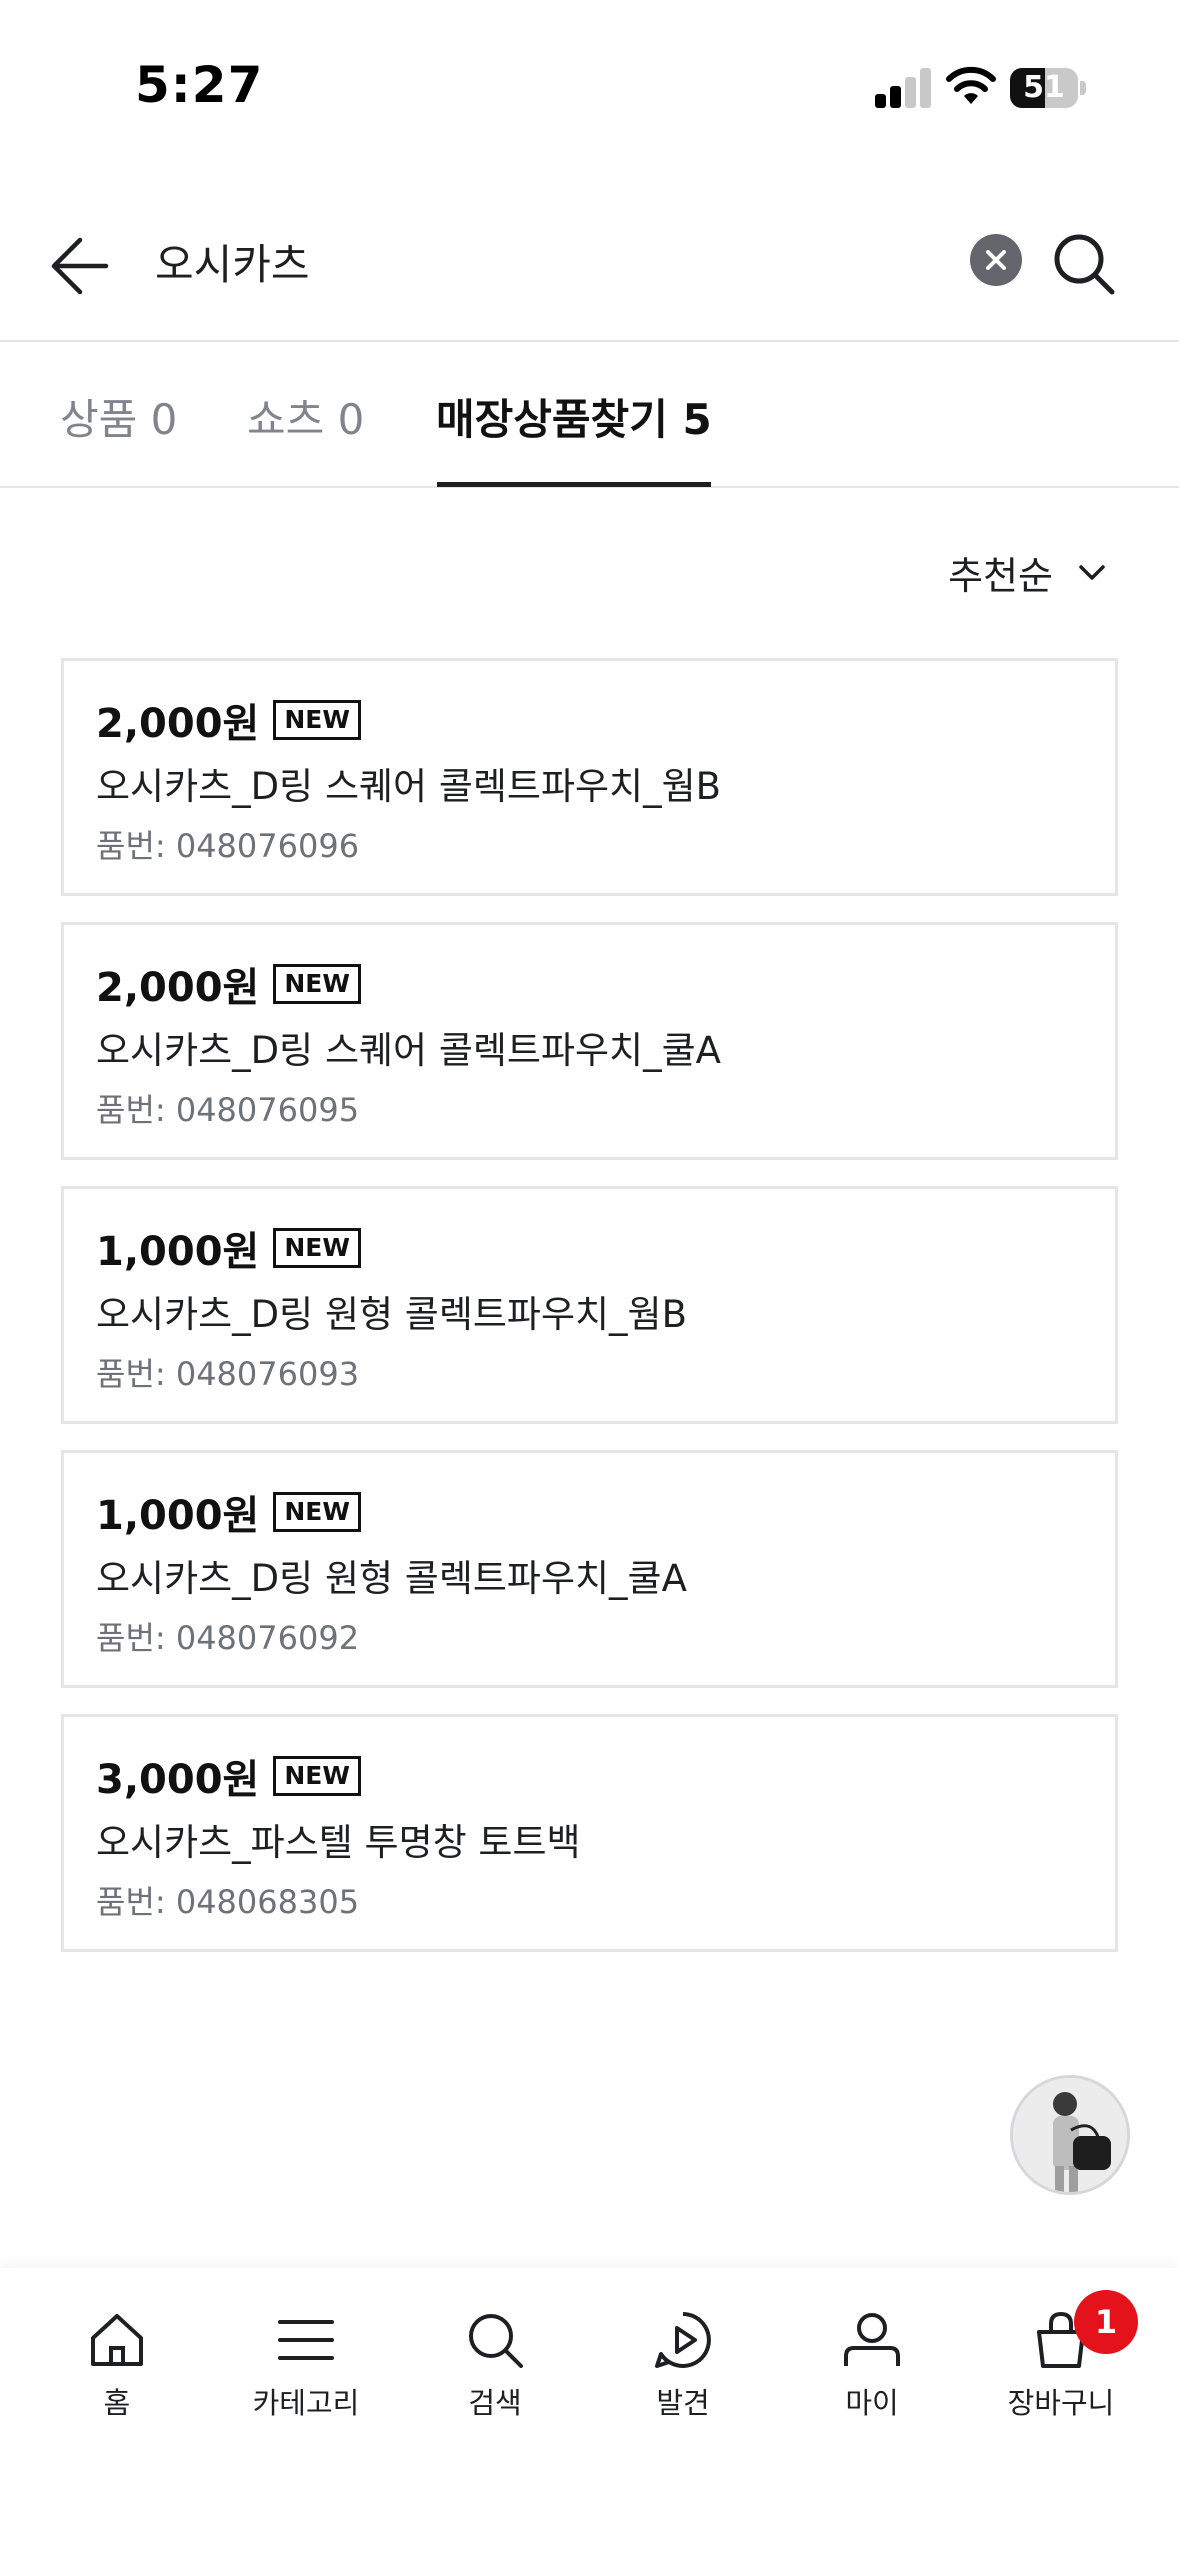  I want to click on nav-cart: 장바구니 1, so click(1062, 2359).